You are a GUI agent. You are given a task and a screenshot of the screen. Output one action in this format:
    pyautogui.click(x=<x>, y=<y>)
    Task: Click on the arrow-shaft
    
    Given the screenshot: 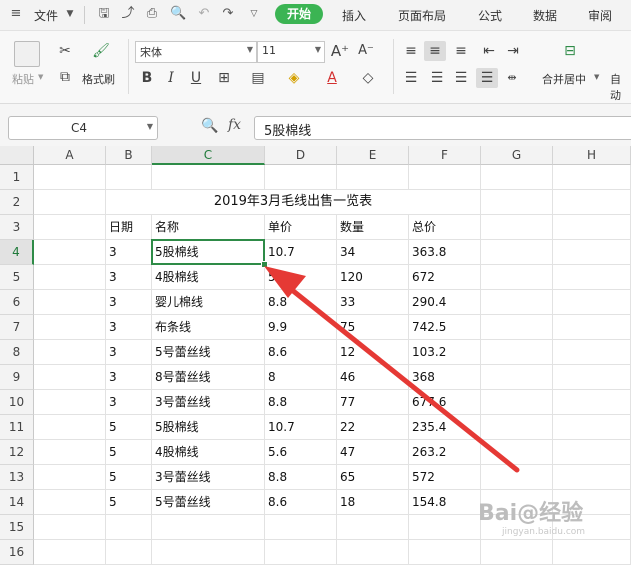 What is the action you would take?
    pyautogui.click(x=399, y=376)
    